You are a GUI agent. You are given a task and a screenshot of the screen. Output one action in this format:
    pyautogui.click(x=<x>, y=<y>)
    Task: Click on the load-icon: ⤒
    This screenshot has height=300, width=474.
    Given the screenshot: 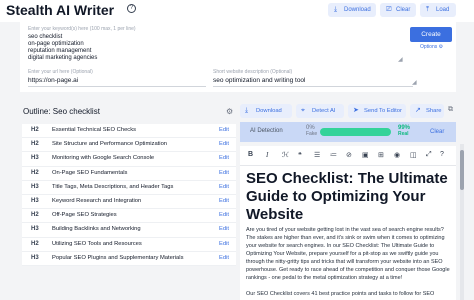 What is the action you would take?
    pyautogui.click(x=428, y=9)
    